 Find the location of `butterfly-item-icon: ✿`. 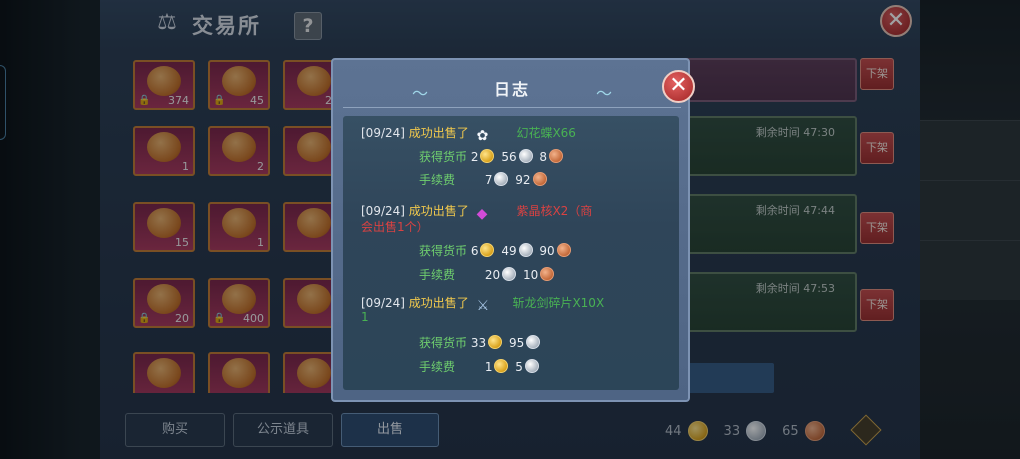

butterfly-item-icon: ✿ is located at coordinates (482, 136).